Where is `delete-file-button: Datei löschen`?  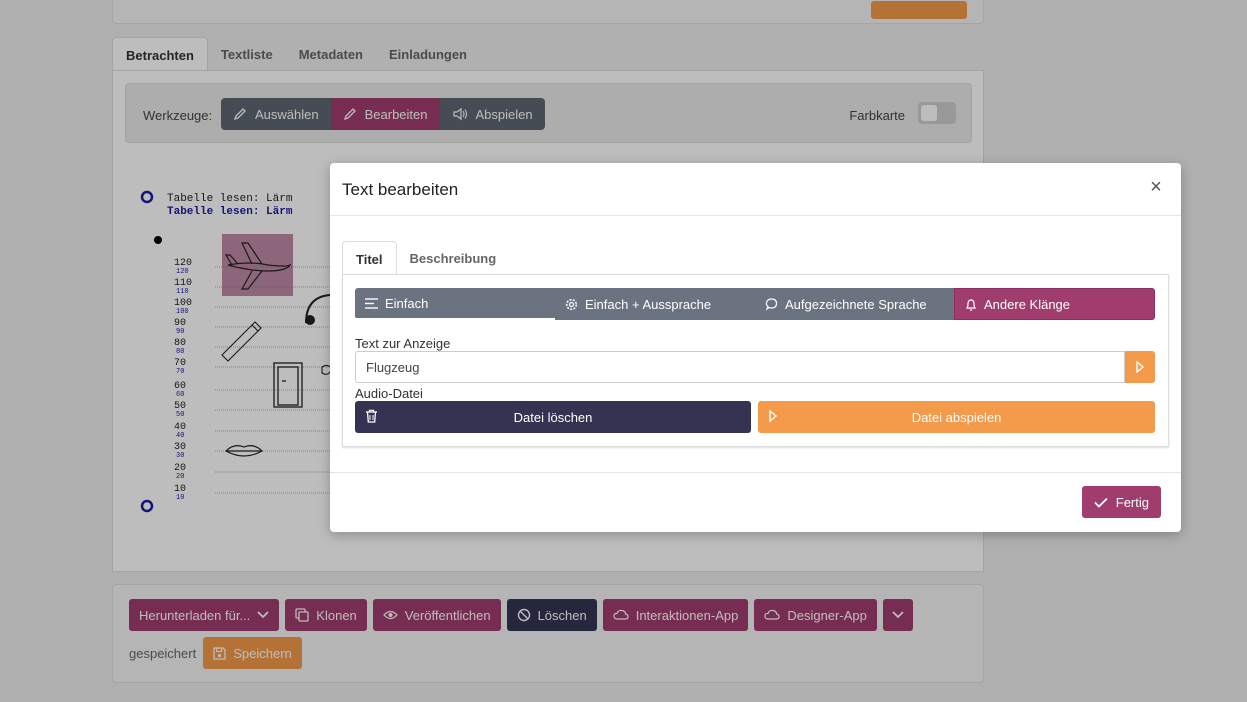
delete-file-button: Datei löschen is located at coordinates (553, 417).